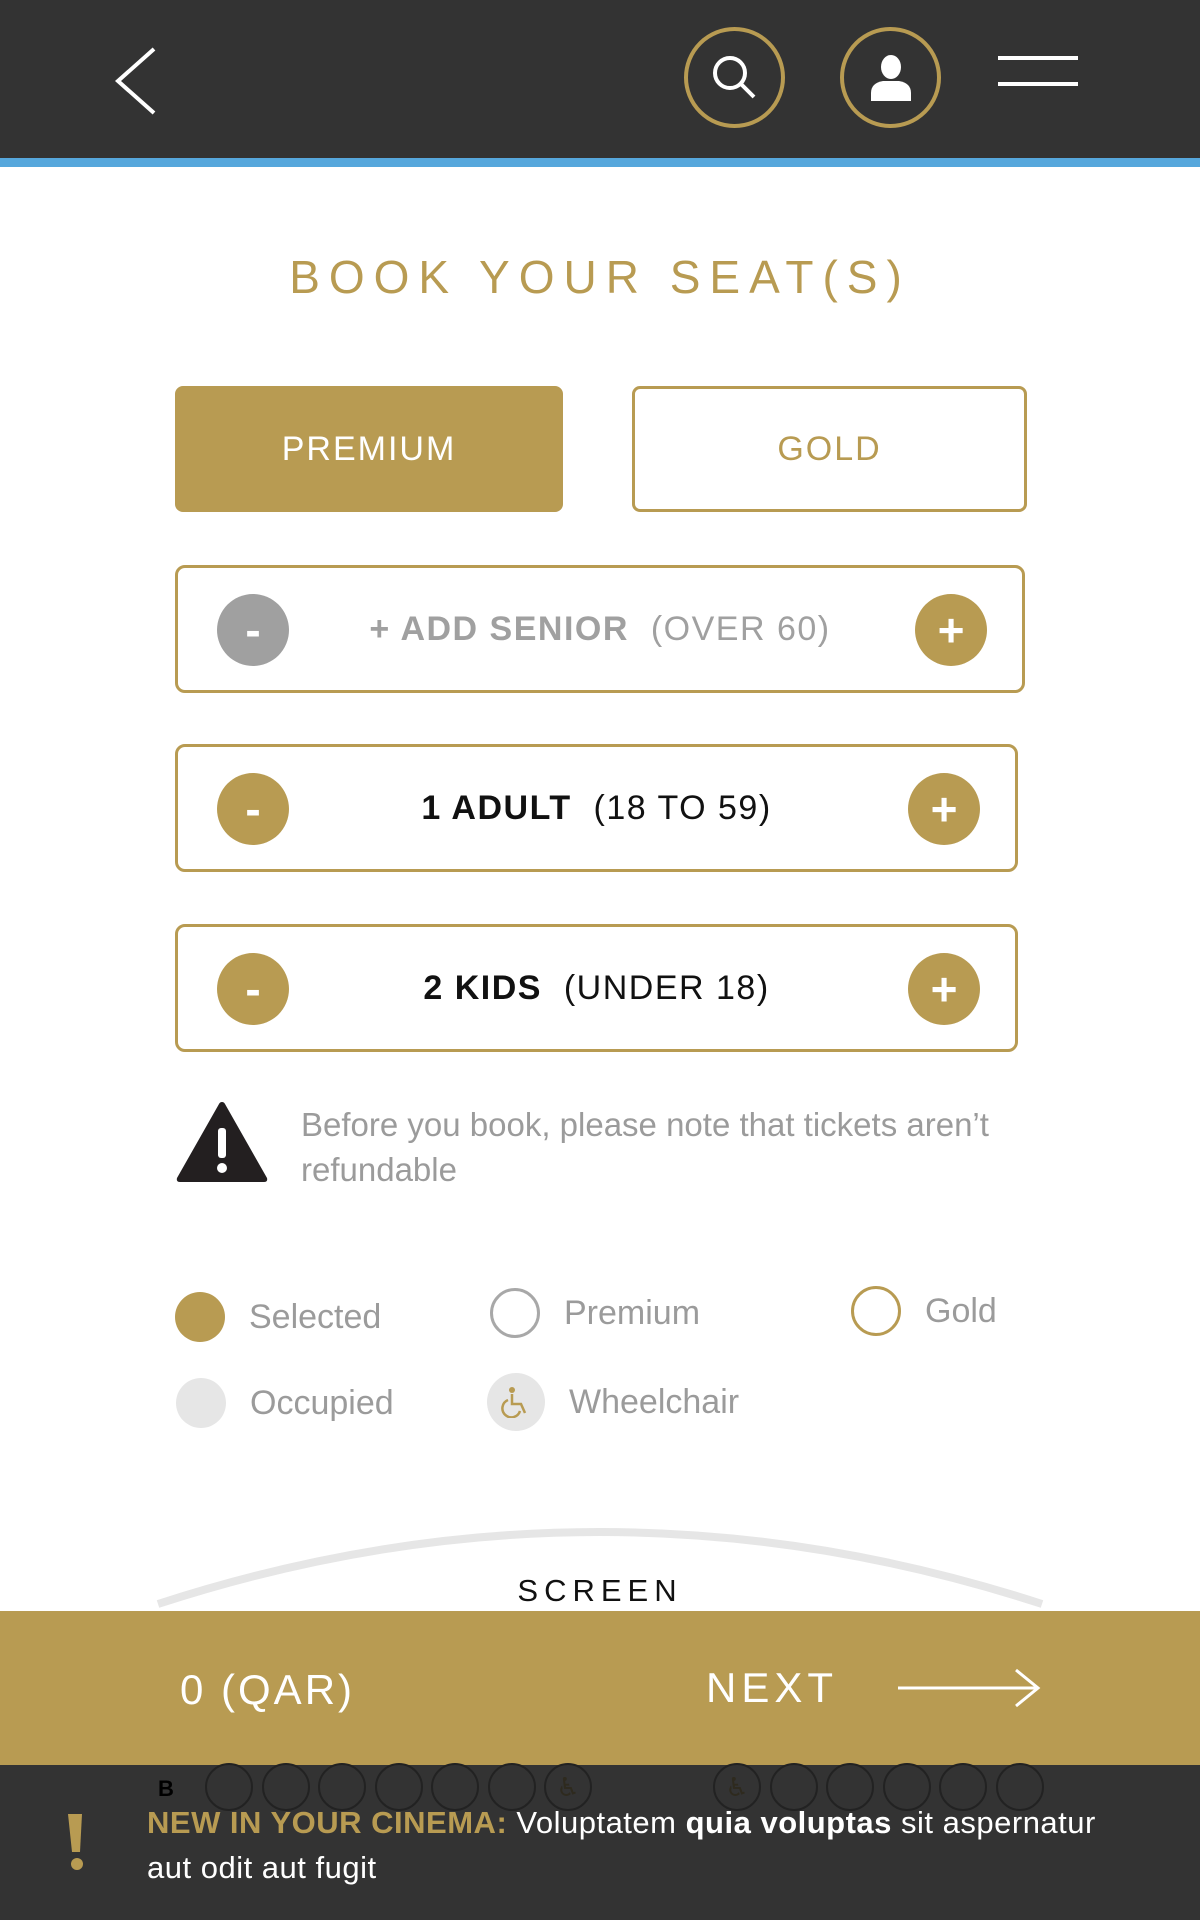  Describe the element at coordinates (600, 79) in the screenshot. I see `app-header` at that location.